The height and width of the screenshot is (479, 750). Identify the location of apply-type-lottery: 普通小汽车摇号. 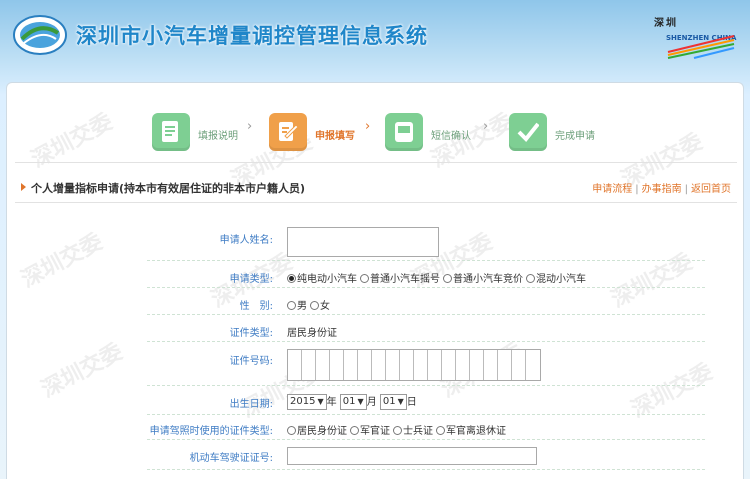
(400, 279).